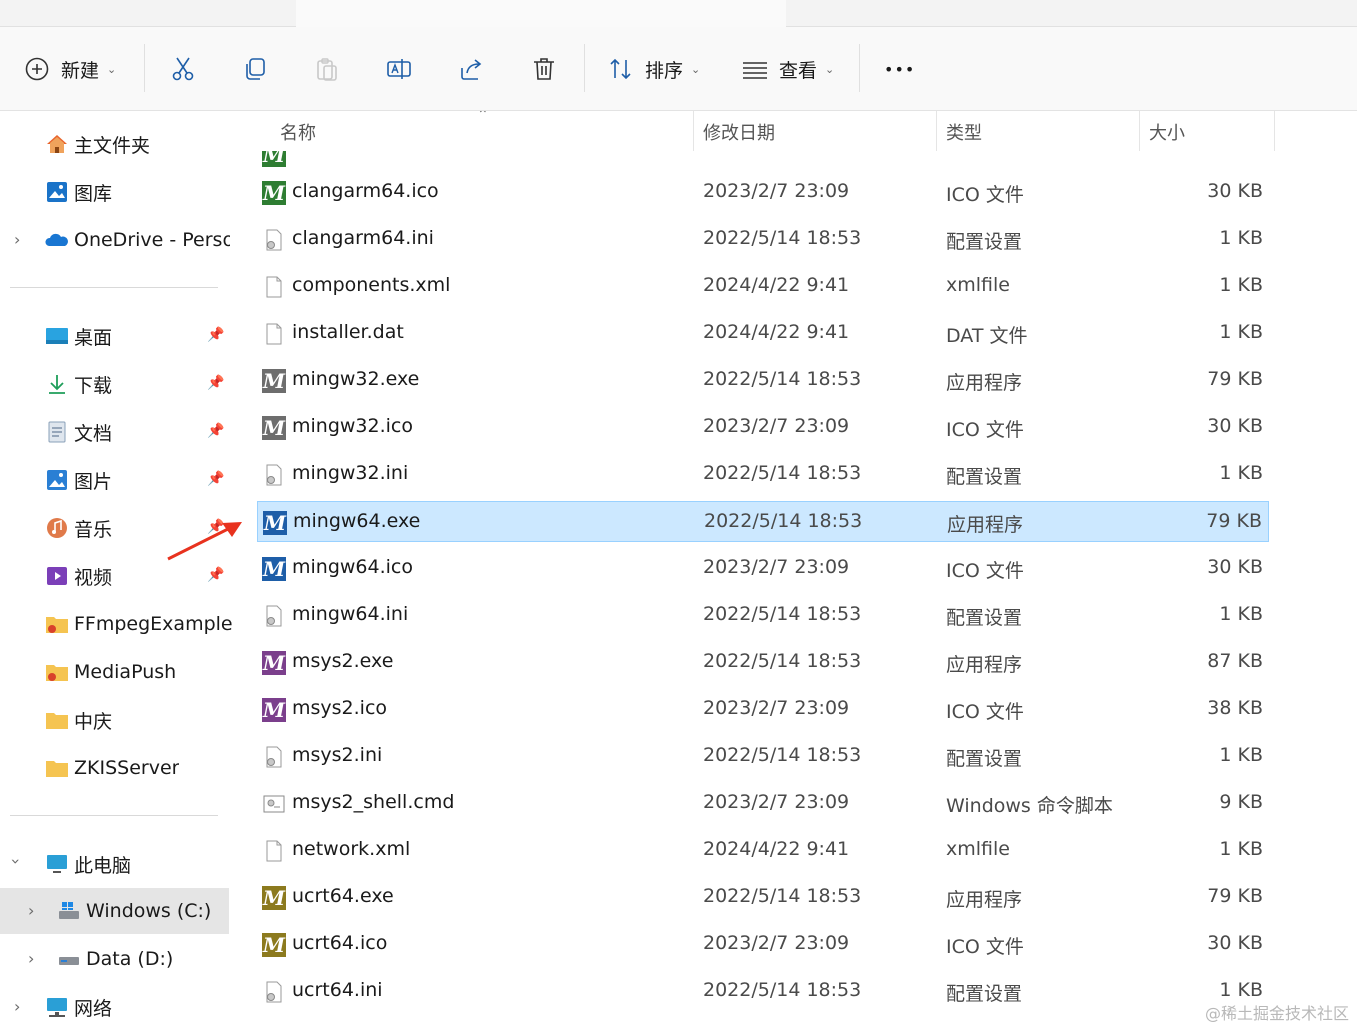 This screenshot has width=1357, height=1030. I want to click on cmd-icon, so click(274, 804).